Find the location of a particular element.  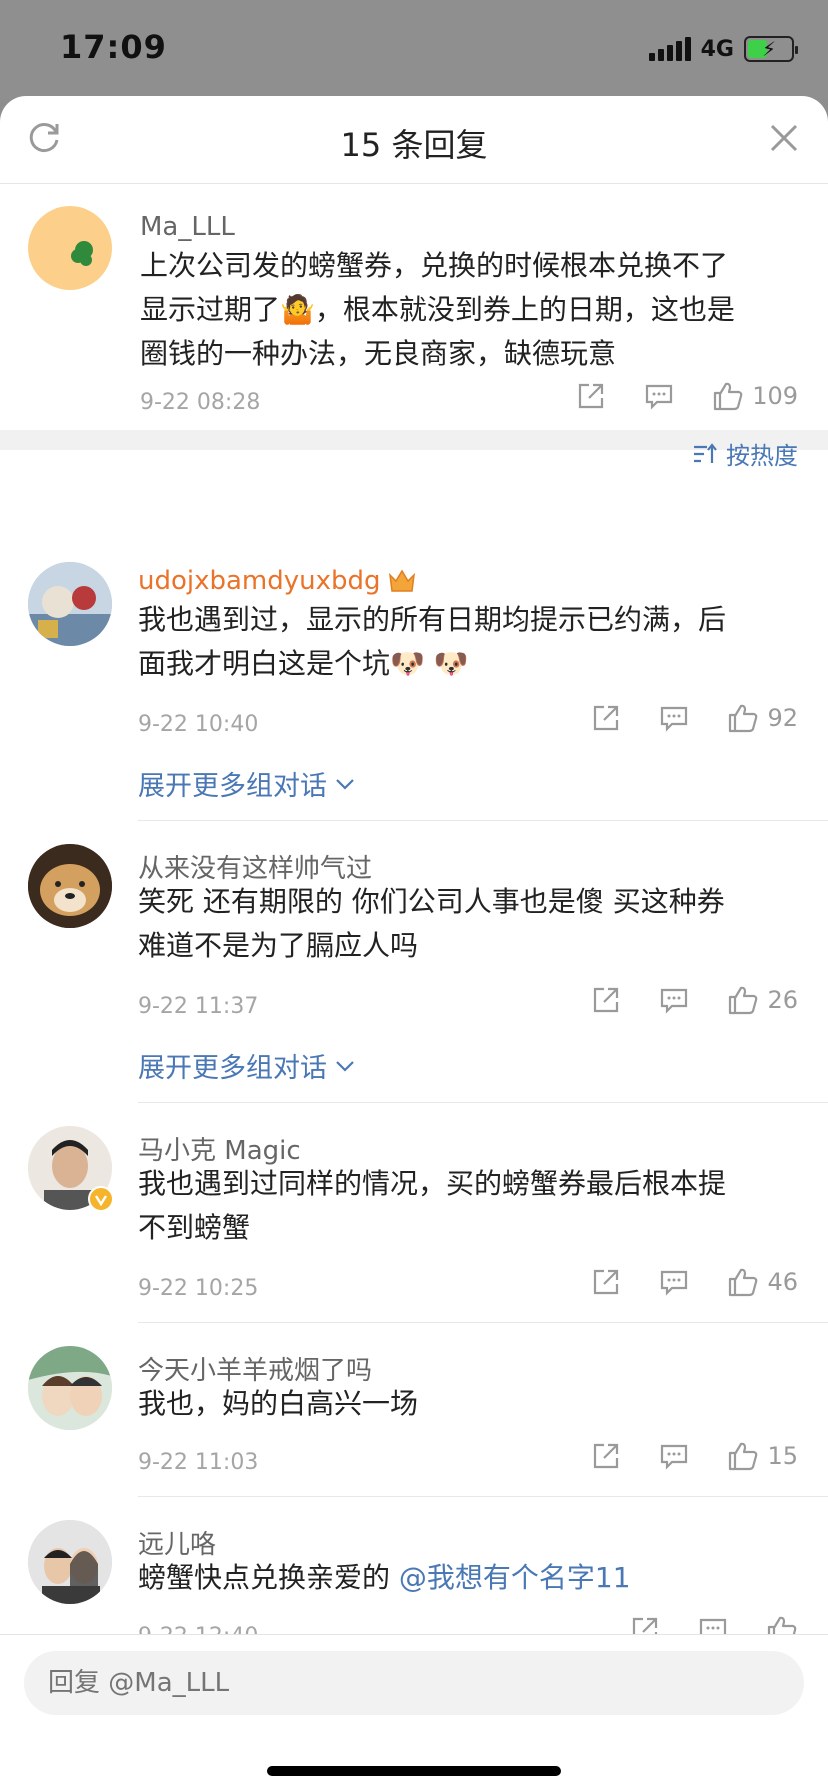

network-type: 4G is located at coordinates (717, 49).